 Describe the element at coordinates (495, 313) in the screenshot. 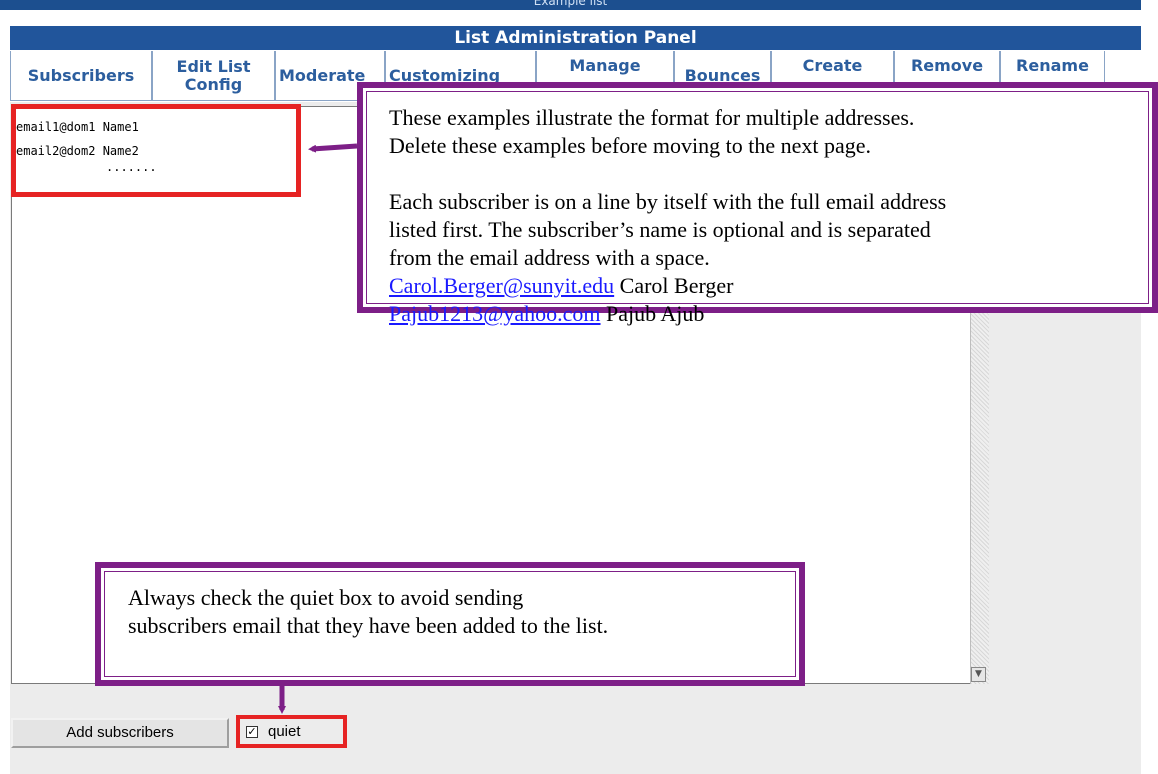

I see `example-email-link: Pajub1213@yahoo.com` at that location.